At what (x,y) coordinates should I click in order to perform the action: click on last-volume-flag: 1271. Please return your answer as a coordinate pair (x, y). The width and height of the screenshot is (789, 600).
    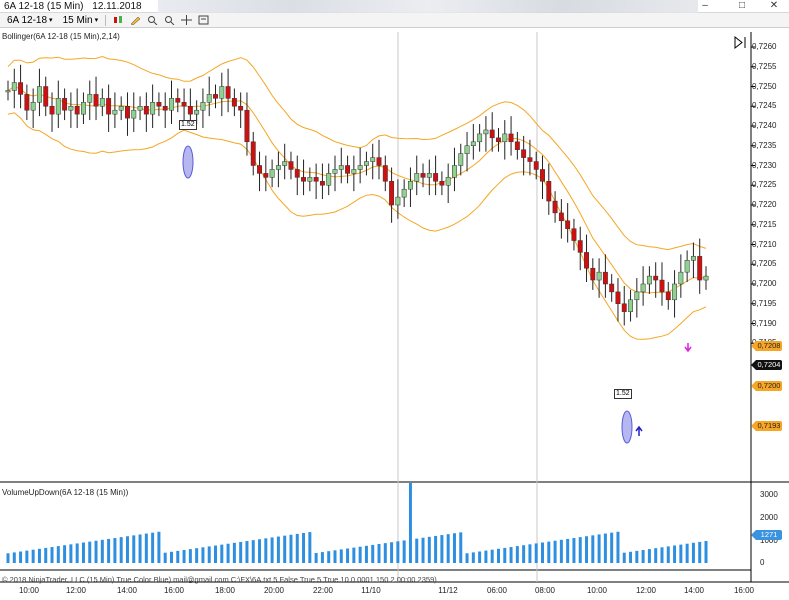
    Looking at the image, I should click on (766, 535).